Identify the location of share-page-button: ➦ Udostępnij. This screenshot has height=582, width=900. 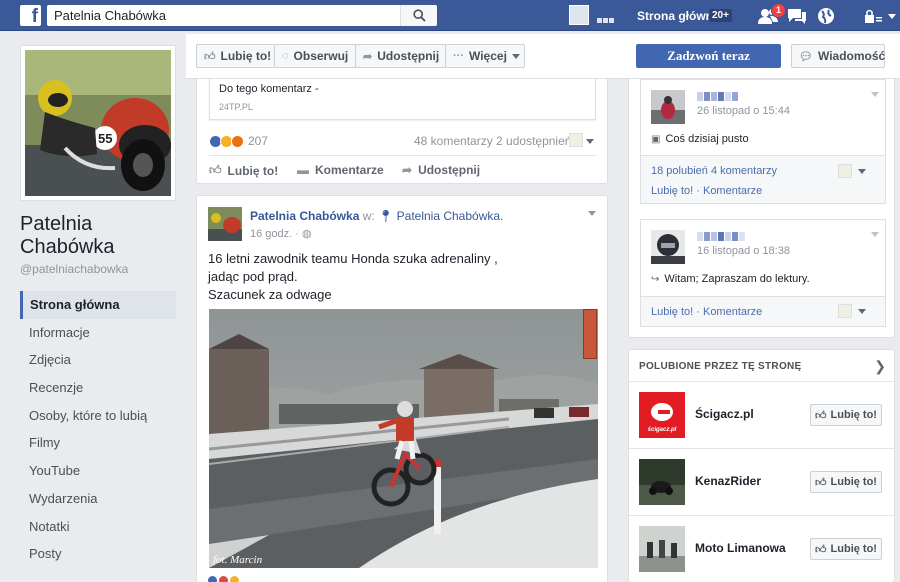
(401, 56).